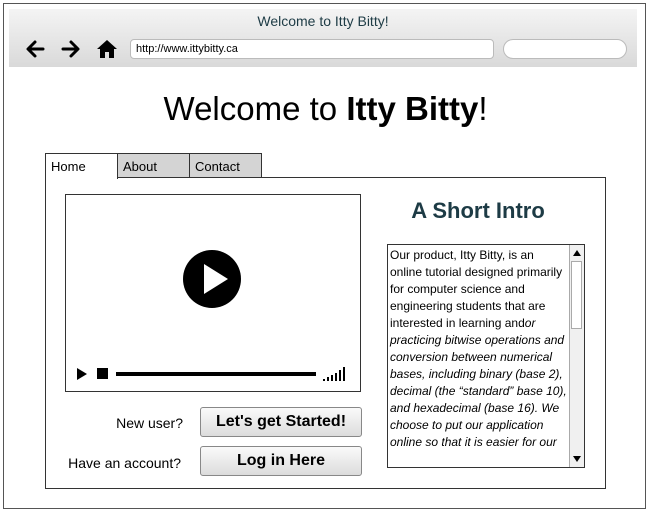  I want to click on address-bar, so click(312, 49).